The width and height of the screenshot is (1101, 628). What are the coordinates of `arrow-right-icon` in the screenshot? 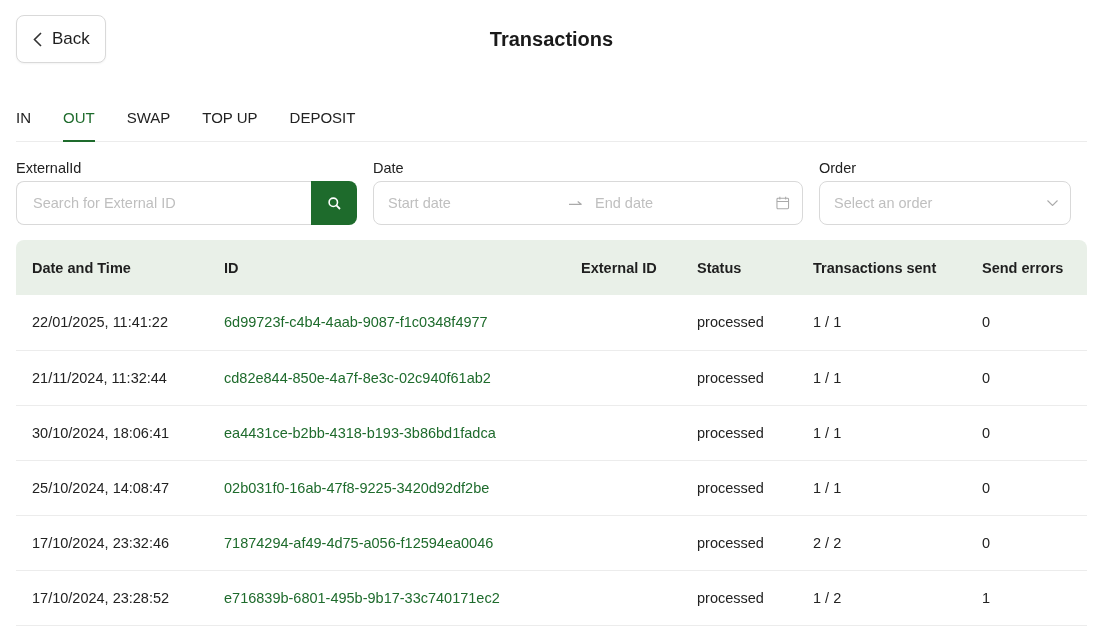 It's located at (576, 203).